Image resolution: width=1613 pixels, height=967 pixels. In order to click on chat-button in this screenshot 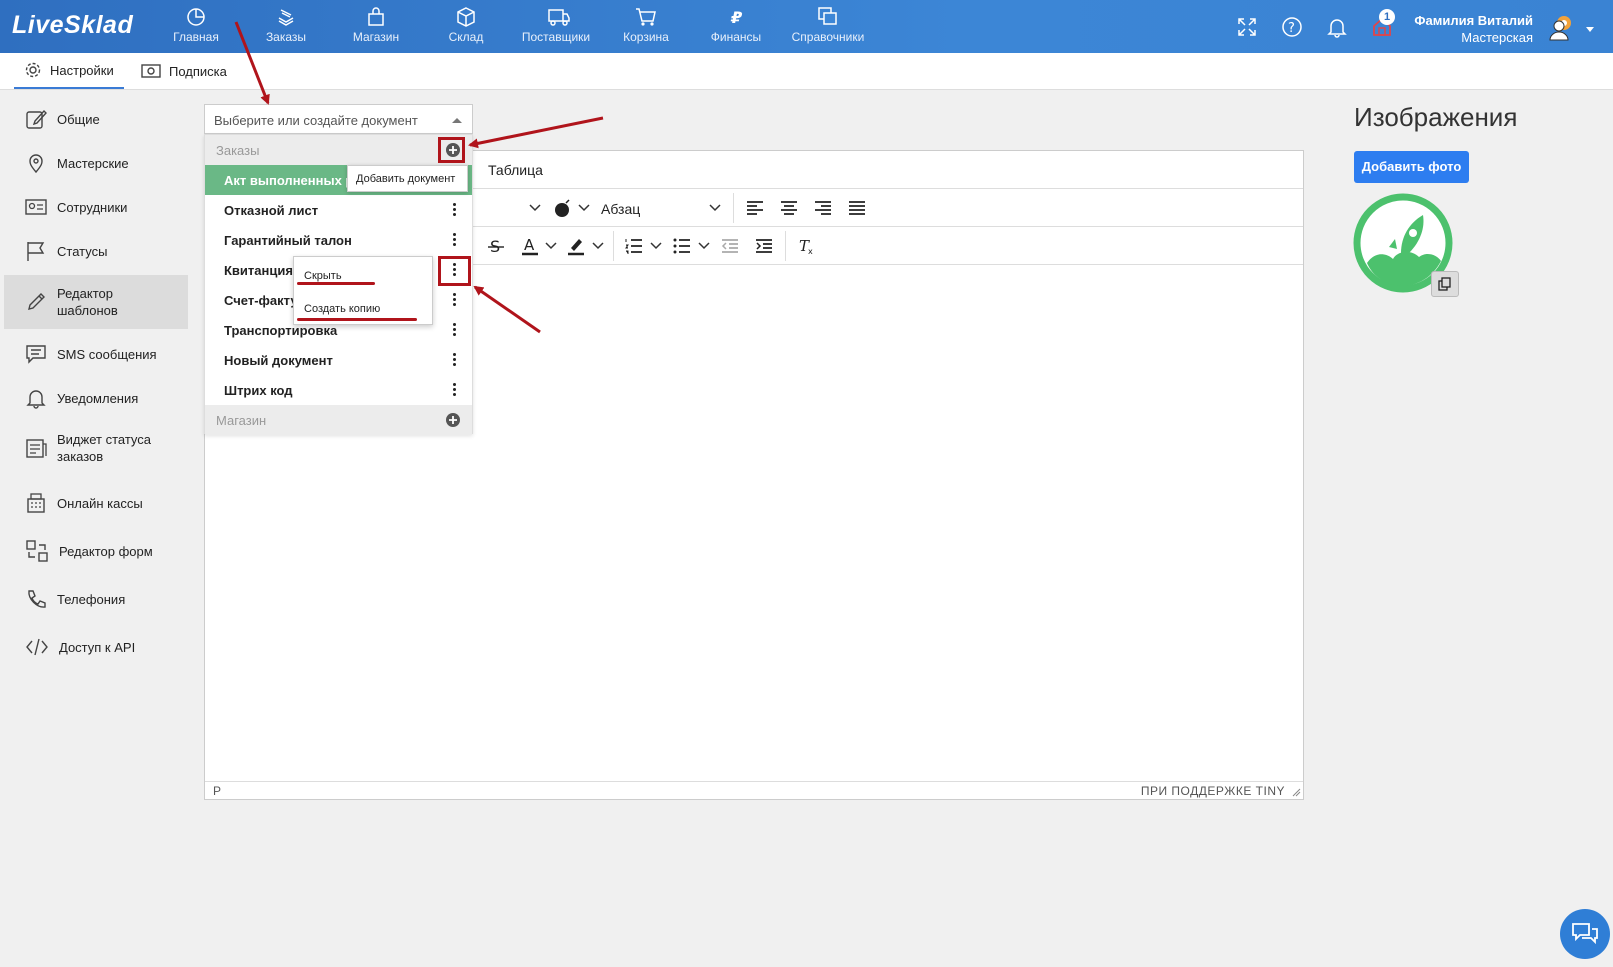, I will do `click(1585, 934)`.